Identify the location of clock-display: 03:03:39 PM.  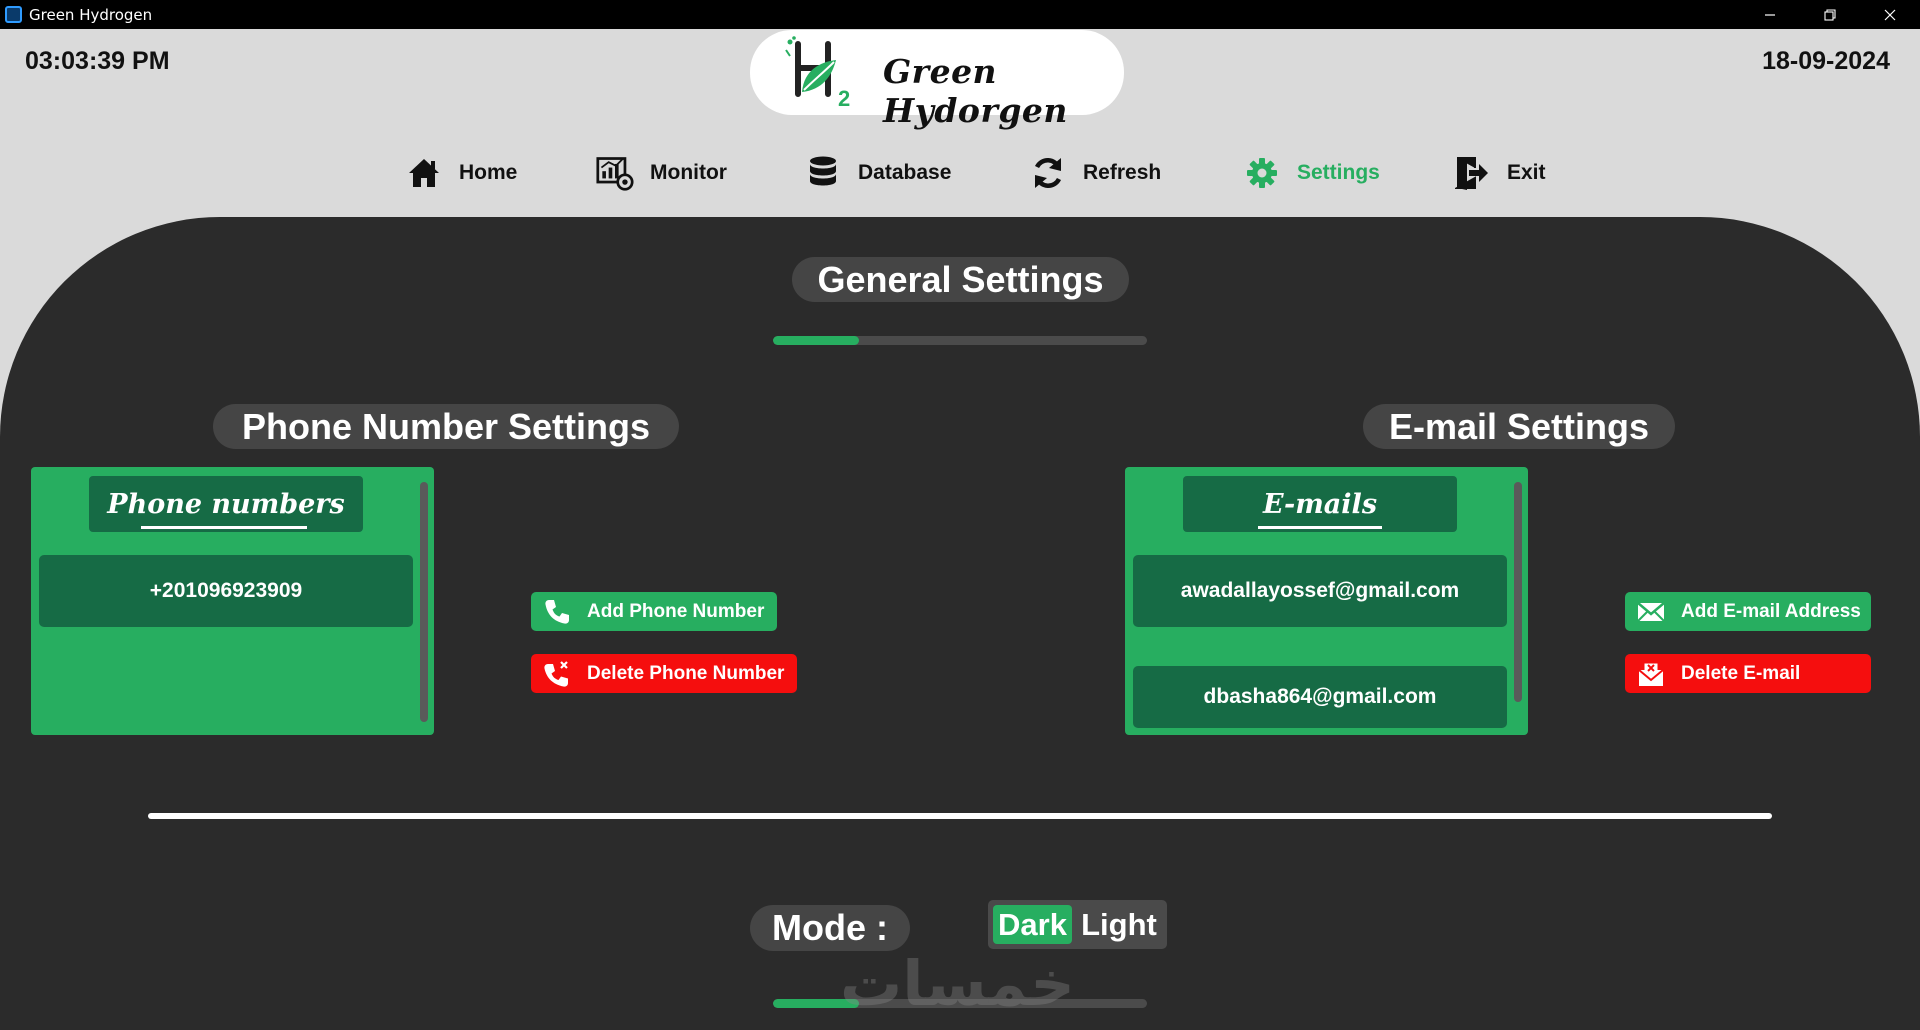
(97, 61).